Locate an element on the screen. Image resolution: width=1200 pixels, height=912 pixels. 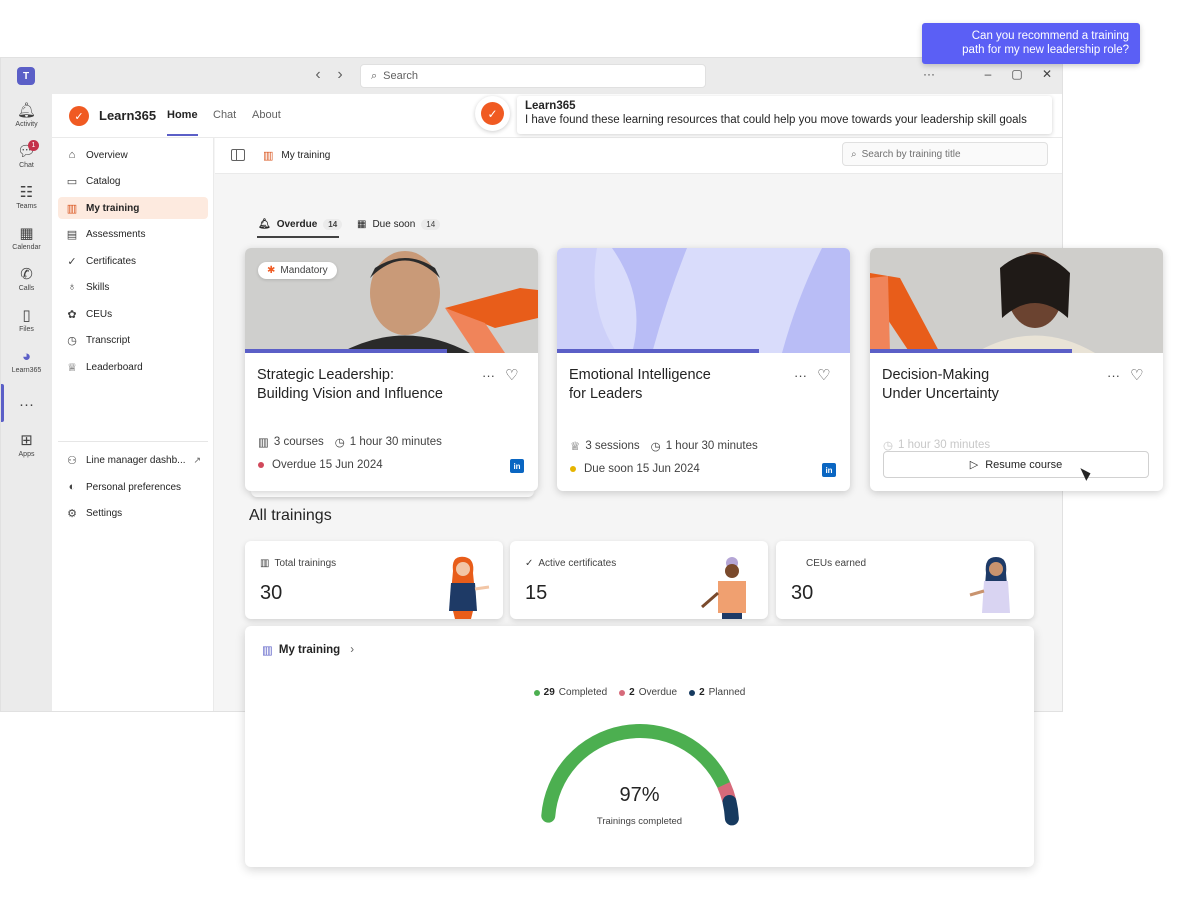
sidebar-toggle-icon is located at coordinates (238, 155).